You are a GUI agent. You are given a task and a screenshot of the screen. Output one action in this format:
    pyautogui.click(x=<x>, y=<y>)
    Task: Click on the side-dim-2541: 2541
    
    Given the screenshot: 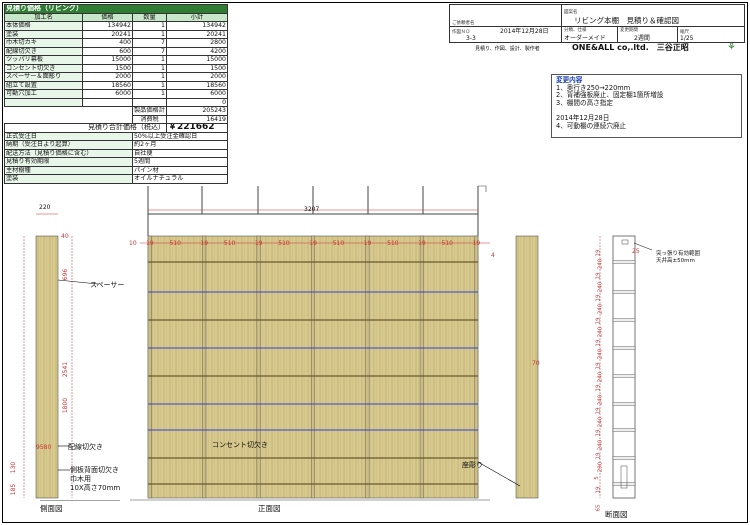 What is the action you would take?
    pyautogui.click(x=66, y=369)
    